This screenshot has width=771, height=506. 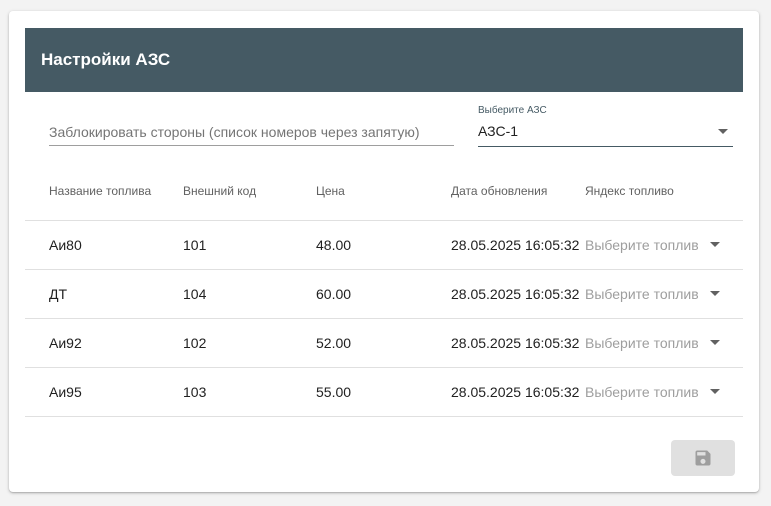 I want to click on column-header-fuel-name: Название топлива, so click(x=100, y=191).